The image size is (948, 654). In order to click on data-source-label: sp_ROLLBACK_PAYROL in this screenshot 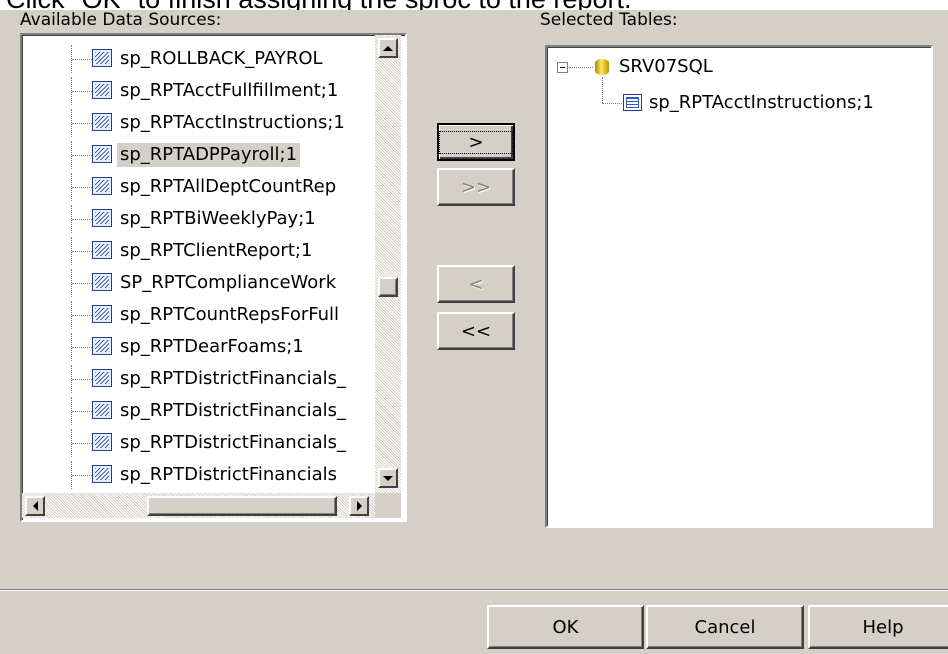, I will do `click(221, 58)`.